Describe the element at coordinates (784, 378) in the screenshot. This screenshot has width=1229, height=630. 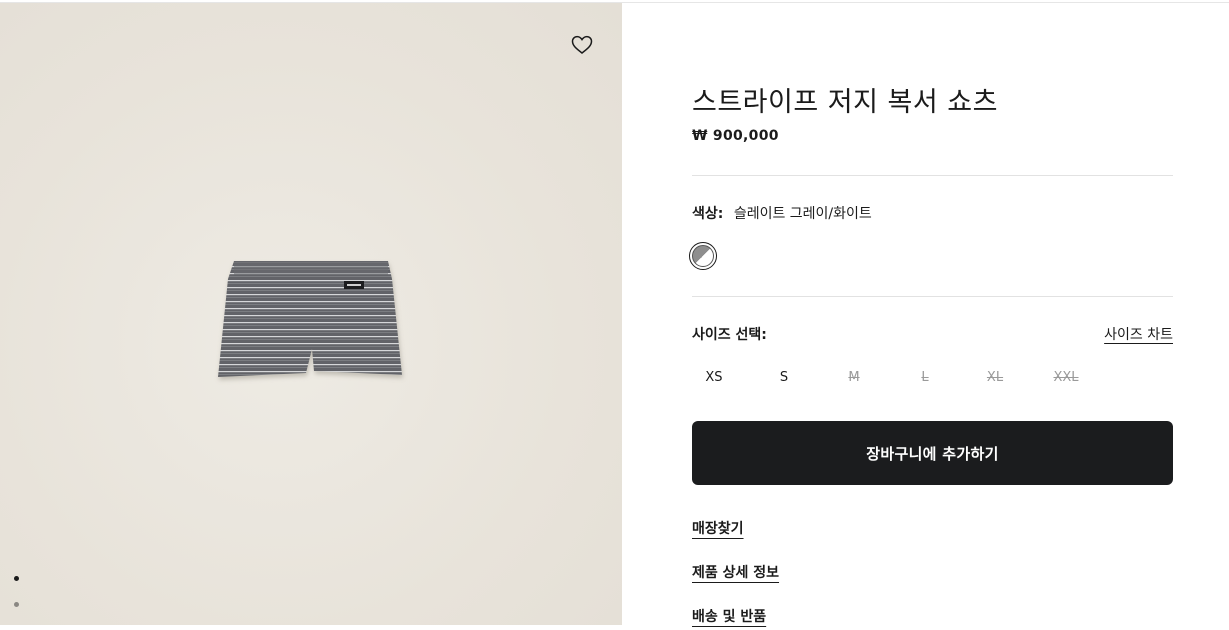
I see `size-option-s: S` at that location.